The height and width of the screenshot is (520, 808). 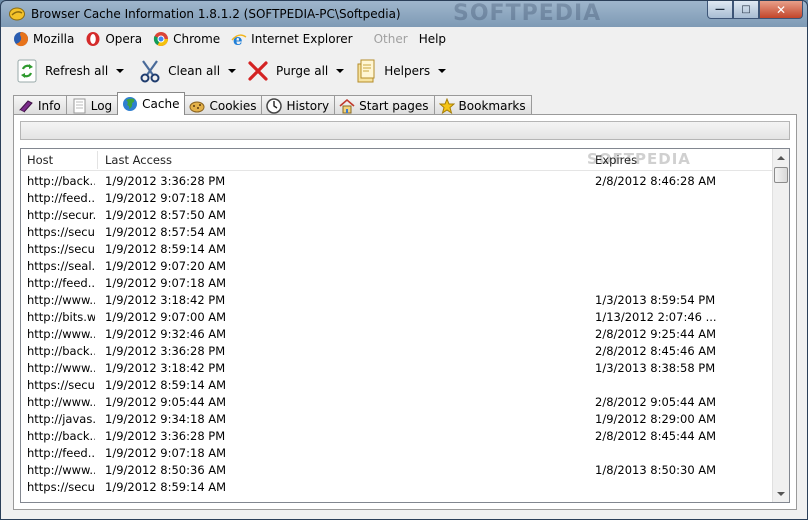 What do you see at coordinates (780, 325) in the screenshot?
I see `vertical-scrollbar` at bounding box center [780, 325].